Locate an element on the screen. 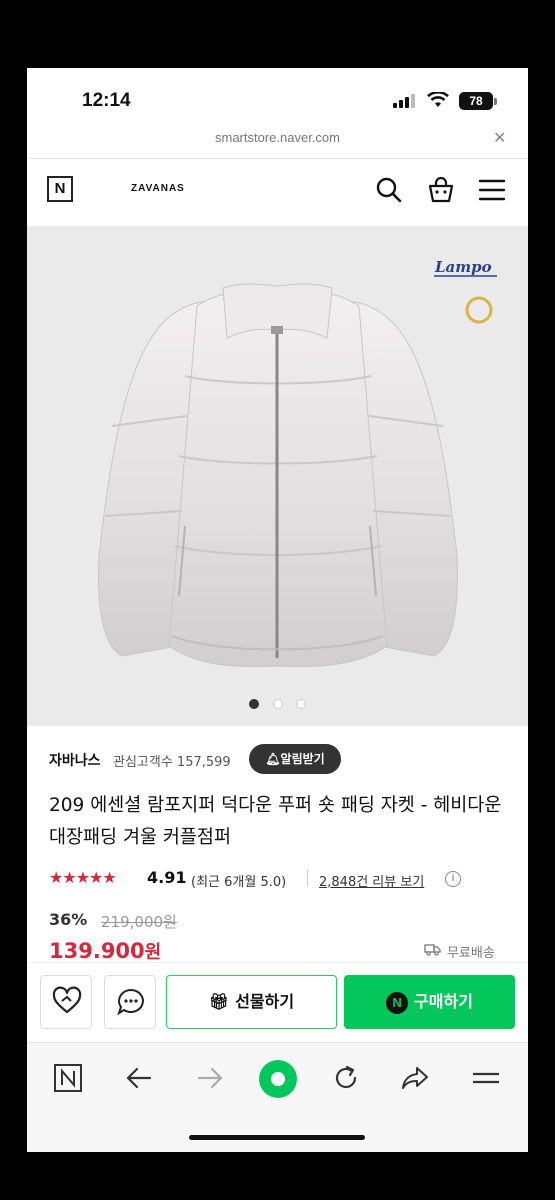  recent-rating: (최근 6개월 5.0) is located at coordinates (239, 882).